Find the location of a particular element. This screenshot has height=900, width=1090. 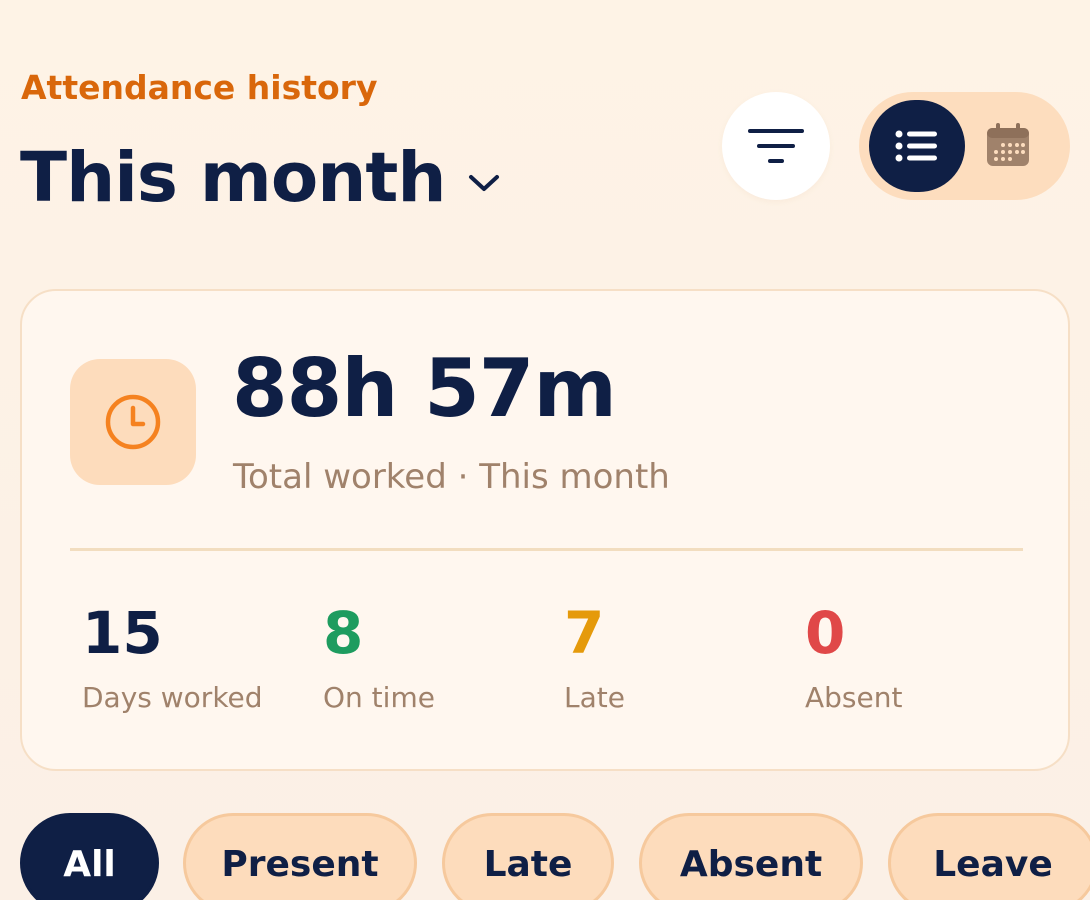

clock-tile is located at coordinates (133, 422).